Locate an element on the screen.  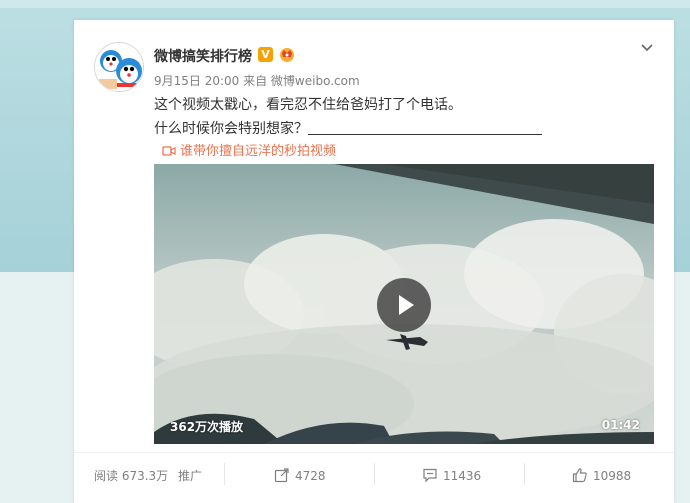
repost-icon is located at coordinates (281, 475).